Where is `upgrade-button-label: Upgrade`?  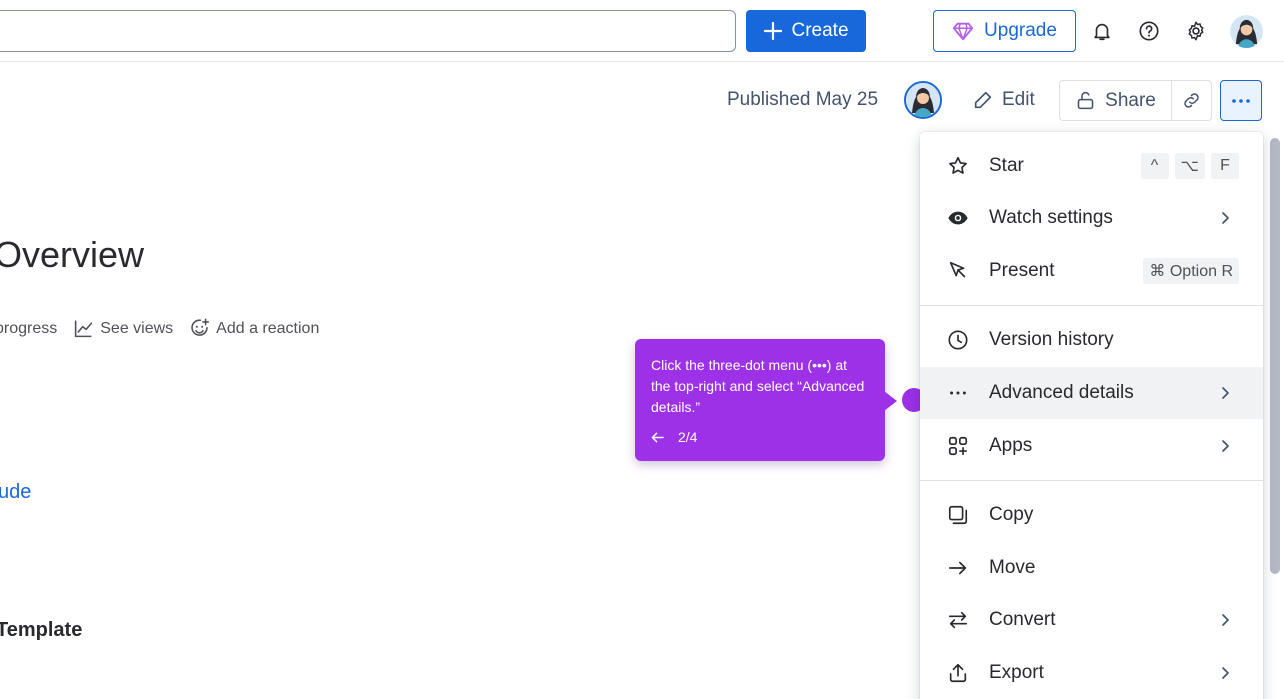 upgrade-button-label: Upgrade is located at coordinates (1020, 30).